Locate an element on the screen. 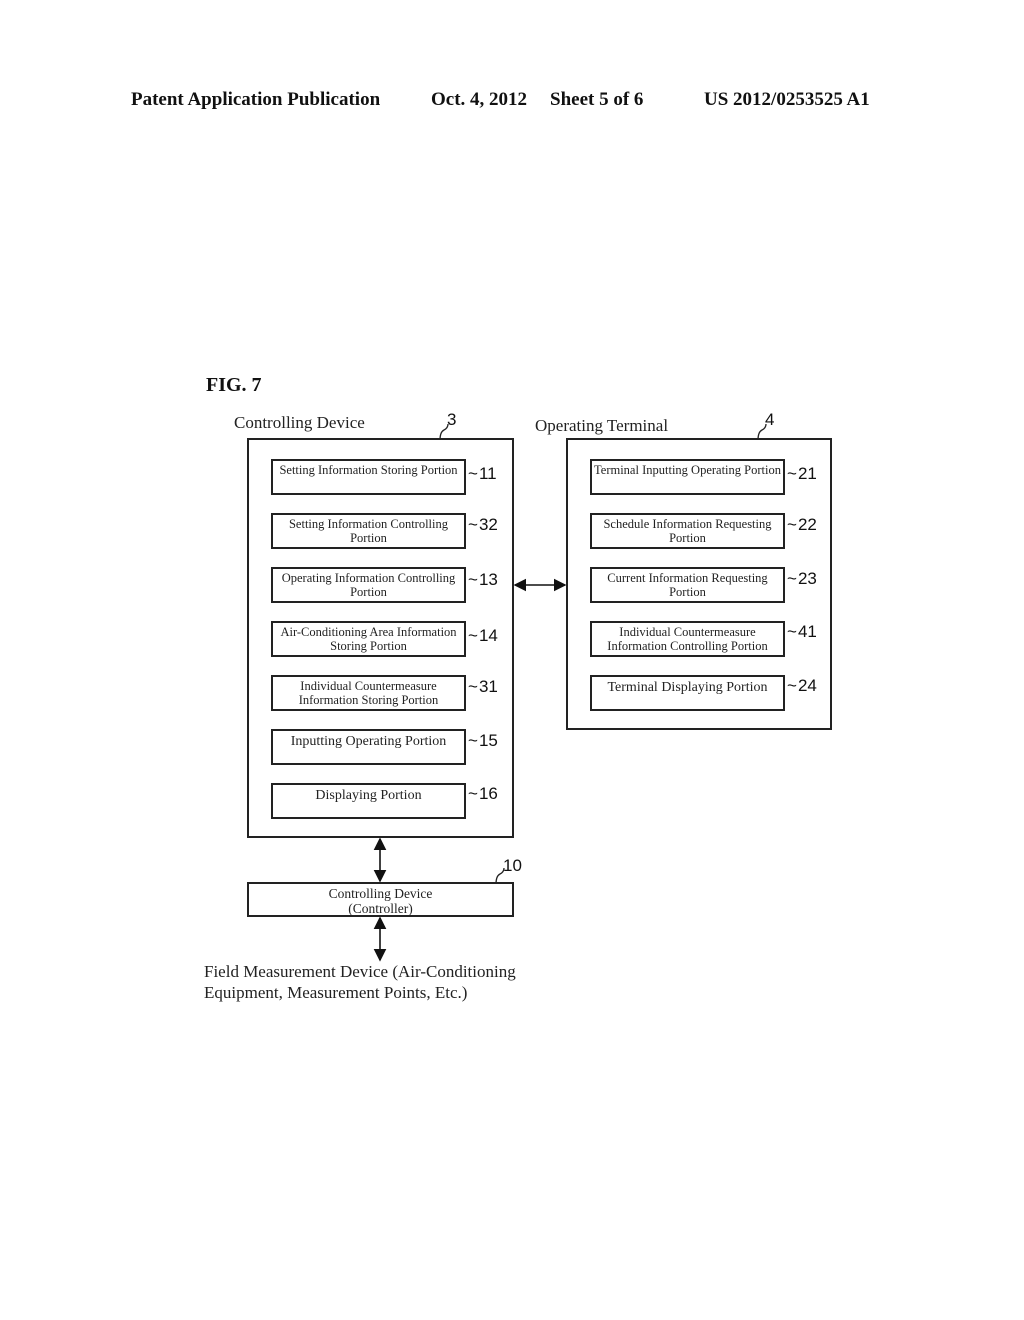 Image resolution: width=1024 pixels, height=1320 pixels. block-inputting-operating: Inputting Operating Portion is located at coordinates (368, 747).